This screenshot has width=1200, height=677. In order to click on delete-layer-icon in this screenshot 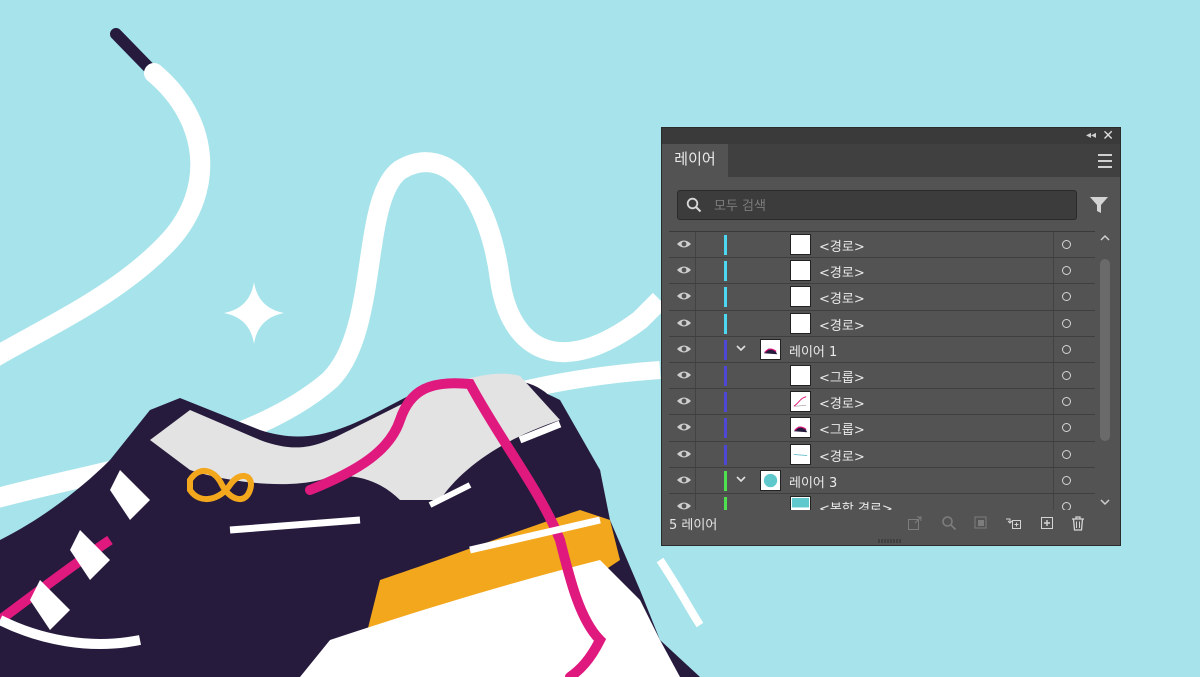, I will do `click(1078, 523)`.